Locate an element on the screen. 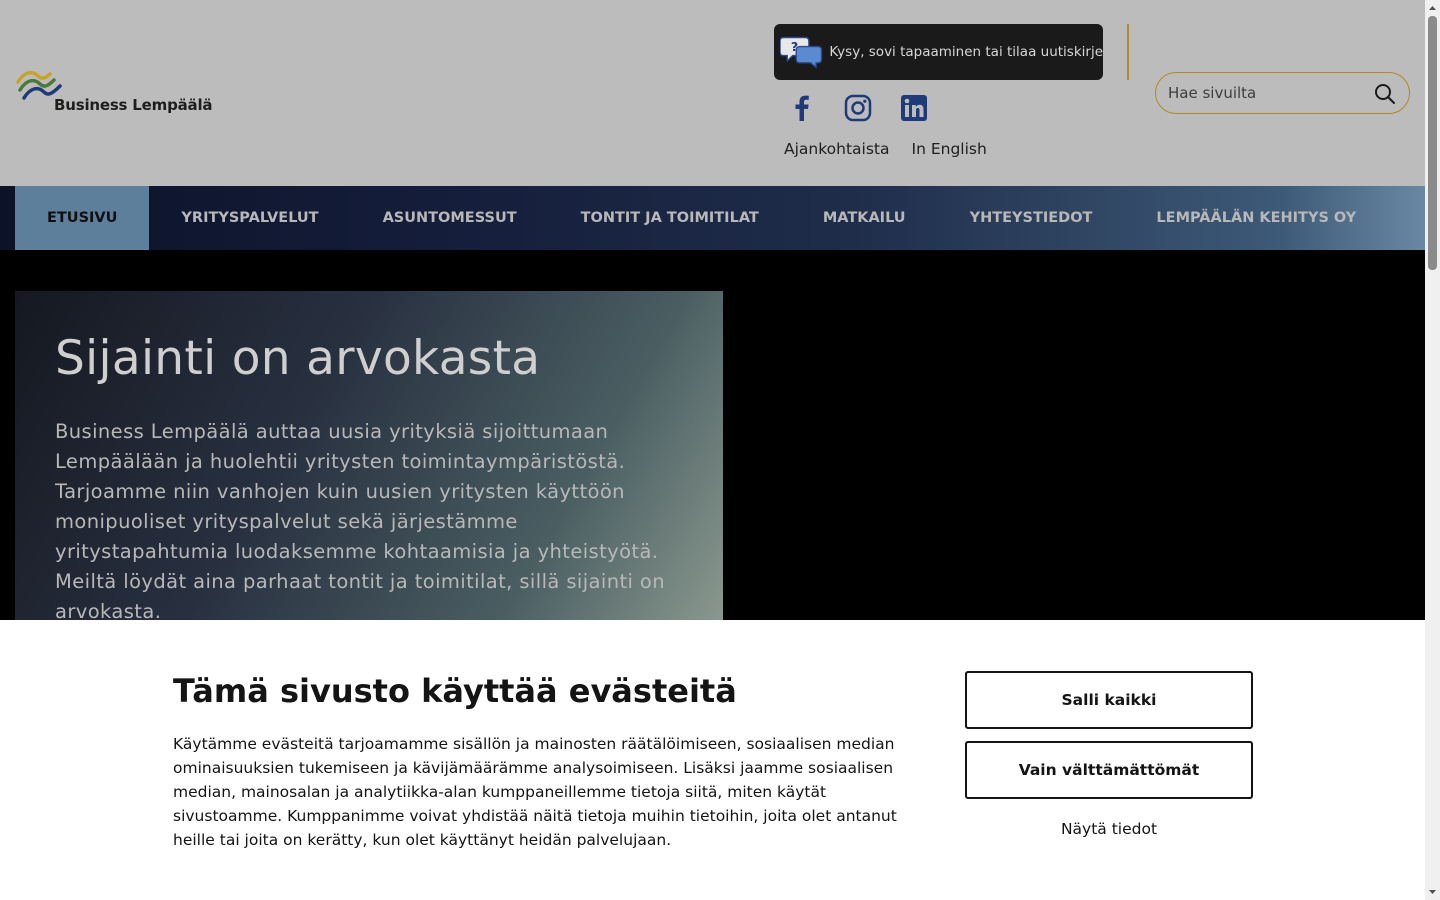  logo-text: Business Lempäälä is located at coordinates (133, 105).